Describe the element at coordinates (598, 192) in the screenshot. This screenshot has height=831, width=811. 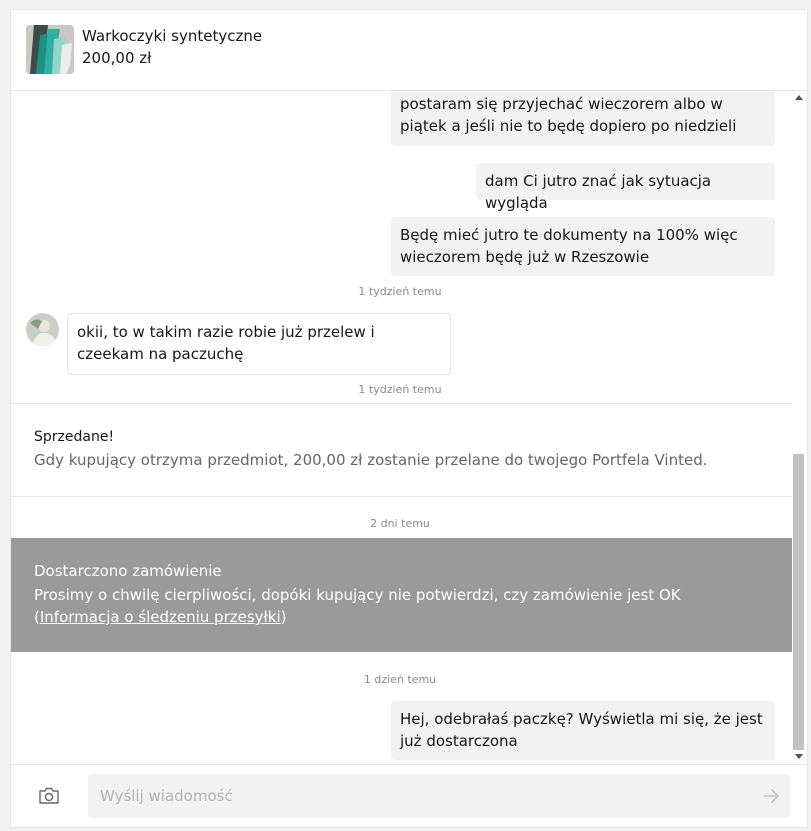
I see `message-text: dam Ci jutro znać jak sytuacja wygląda` at that location.